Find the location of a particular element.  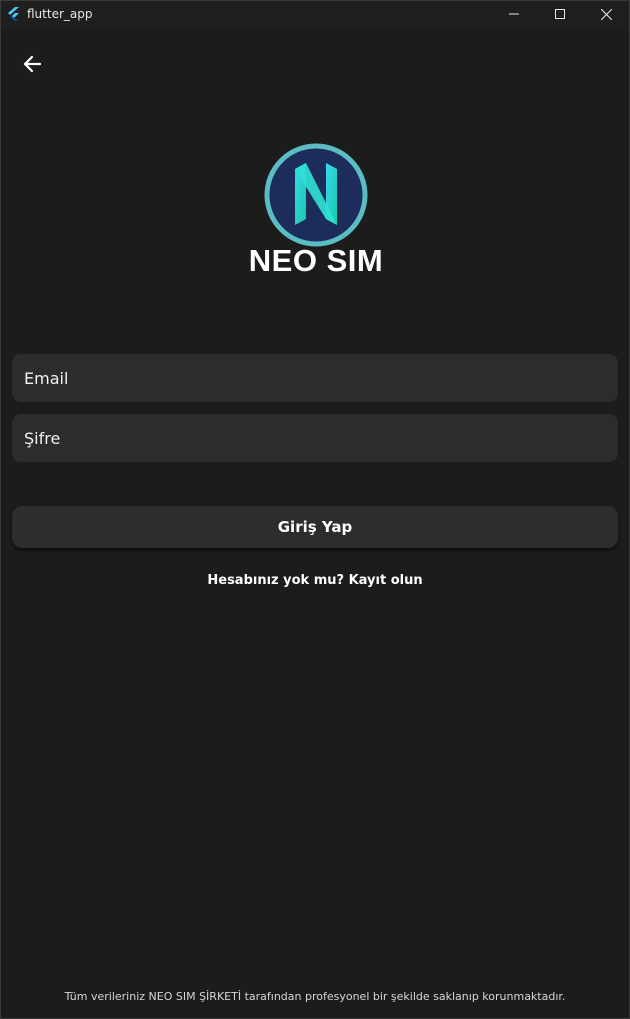

window-title: flutter_app is located at coordinates (60, 14).